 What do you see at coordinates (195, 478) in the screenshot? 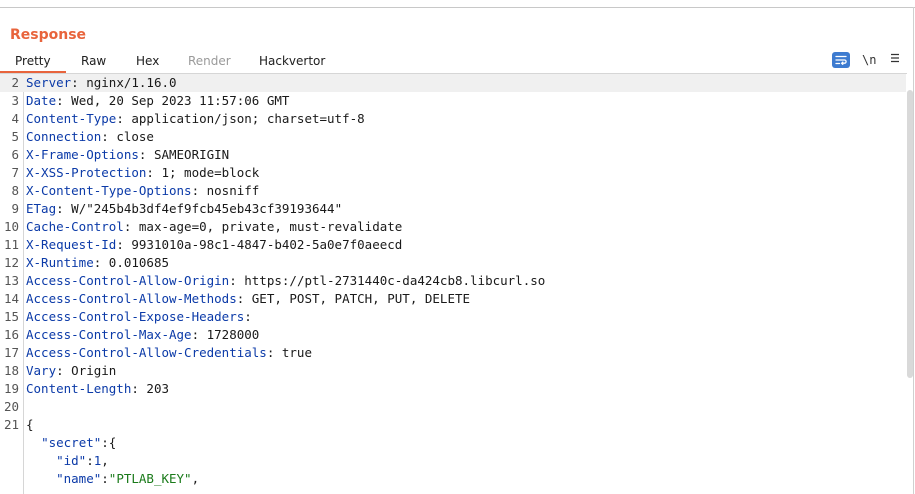
I see `json-punctuation: ,` at bounding box center [195, 478].